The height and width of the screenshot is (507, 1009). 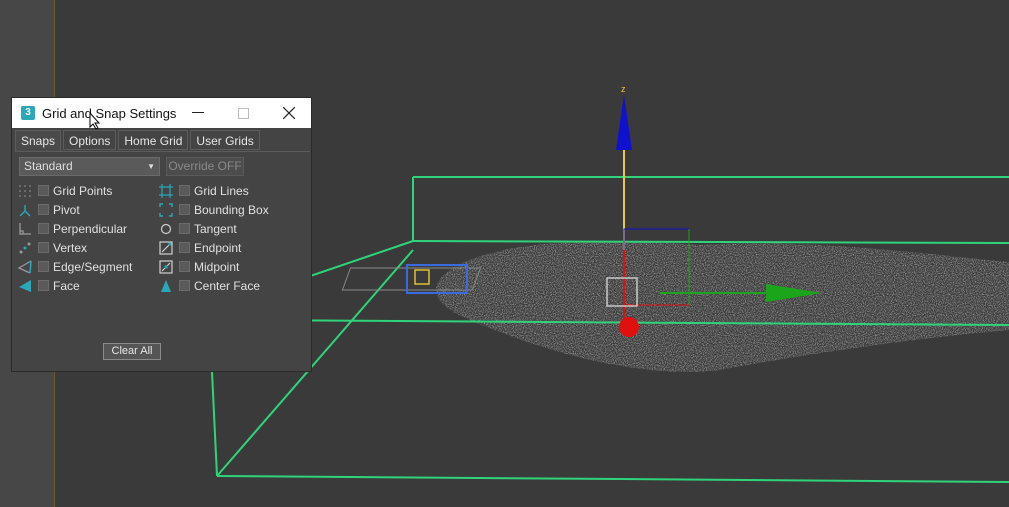 What do you see at coordinates (93, 266) in the screenshot?
I see `snap-label: Edge/Segment` at bounding box center [93, 266].